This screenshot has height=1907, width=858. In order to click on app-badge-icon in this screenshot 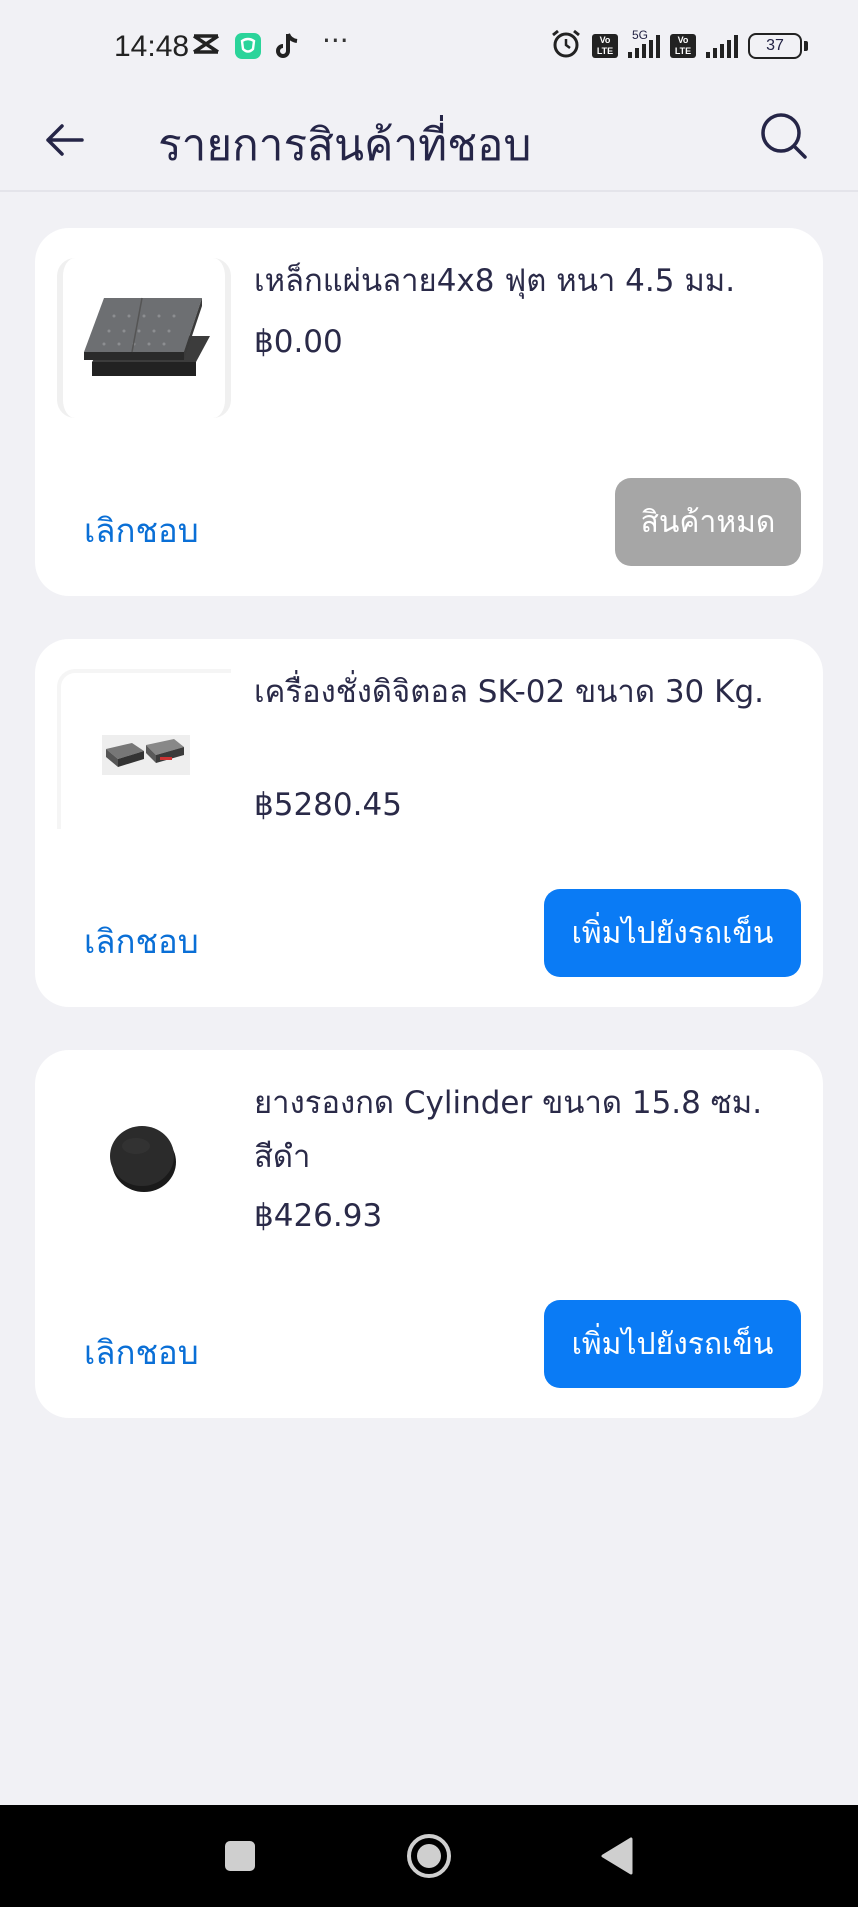, I will do `click(248, 48)`.